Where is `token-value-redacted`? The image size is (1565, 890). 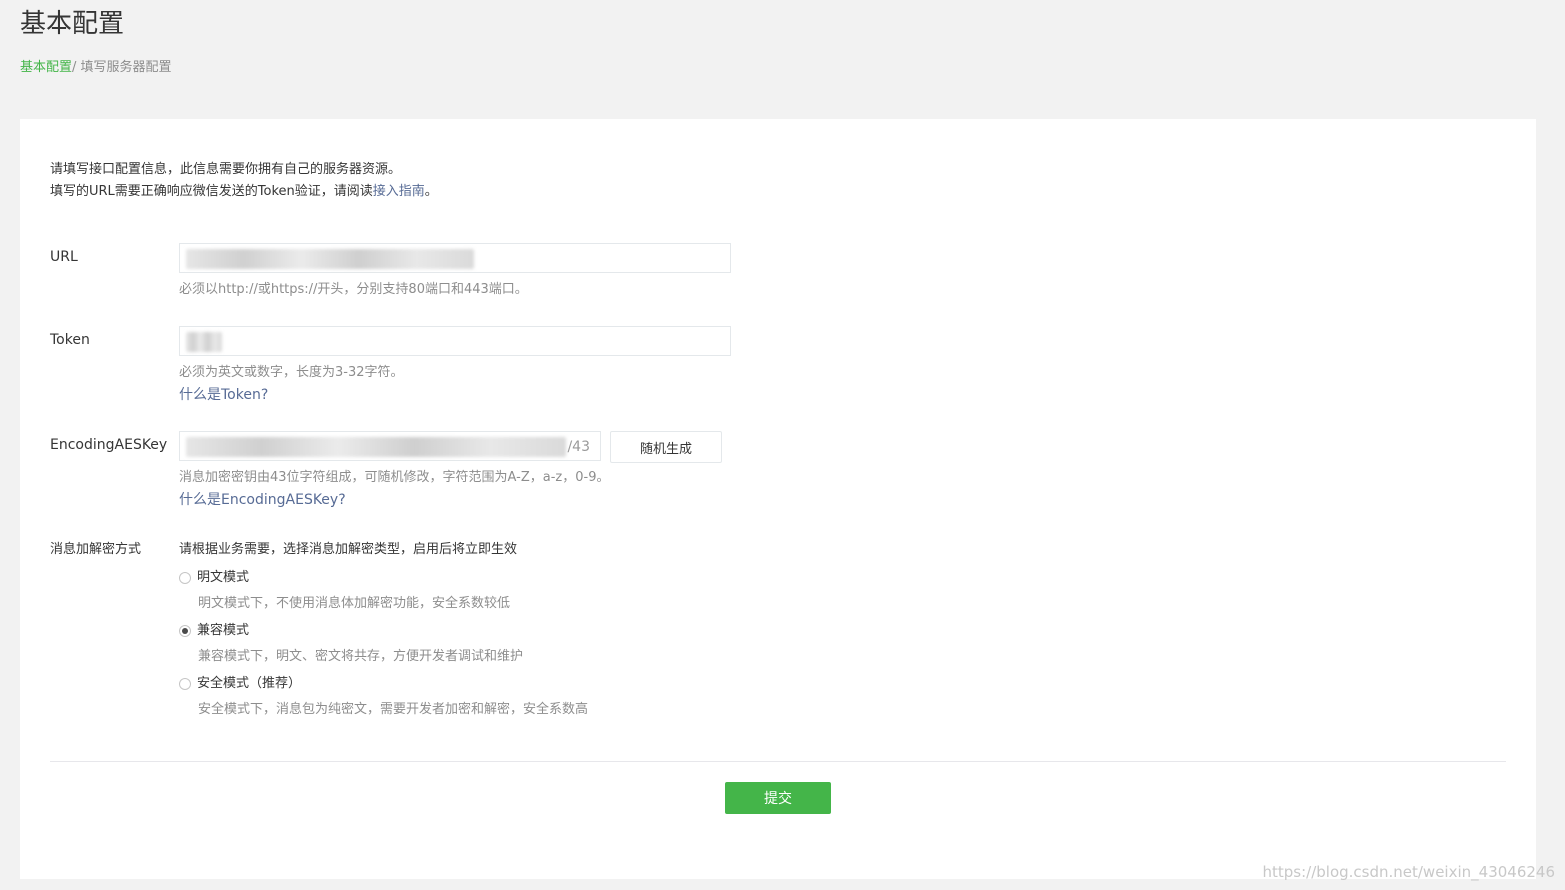 token-value-redacted is located at coordinates (204, 342).